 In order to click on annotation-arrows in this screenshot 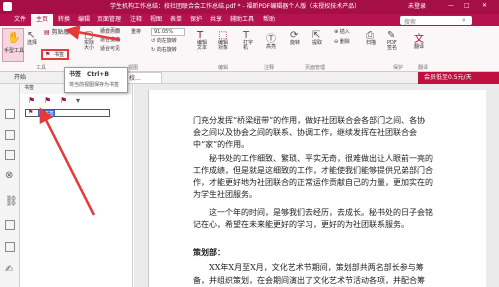, I will do `click(80, 120)`.